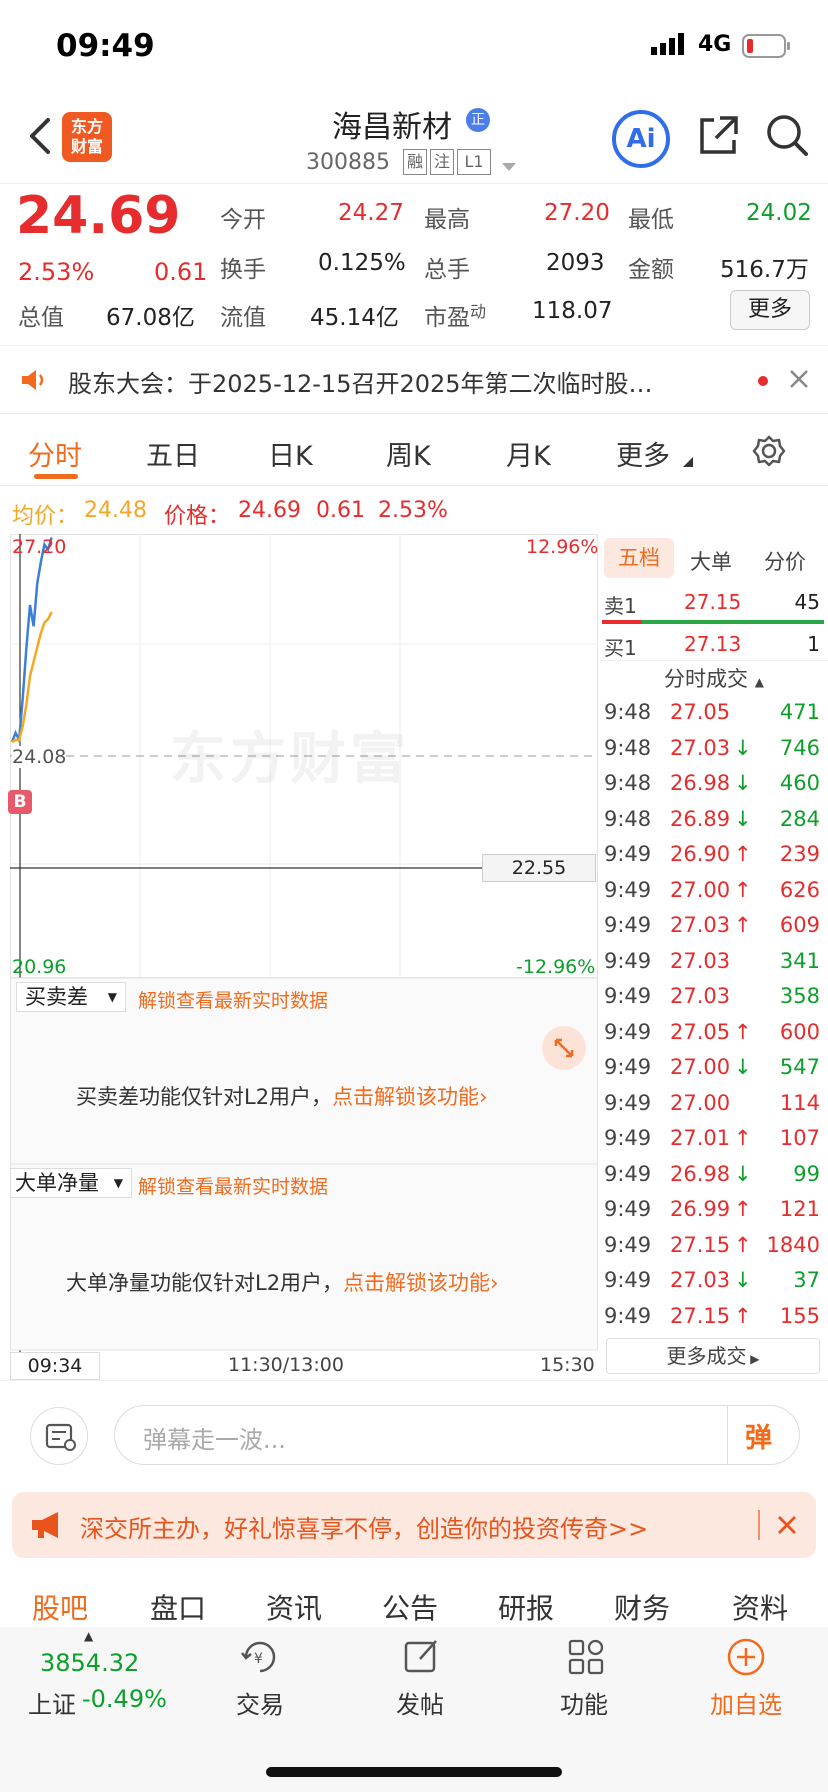  I want to click on trade-volume: 37, so click(806, 1280).